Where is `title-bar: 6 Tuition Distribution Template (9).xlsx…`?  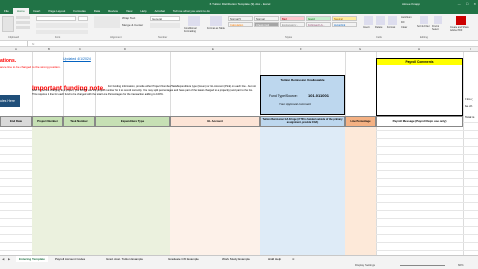
title-bar: 6 Tuition Distribution Template (9).xlsx… is located at coordinates (239, 4).